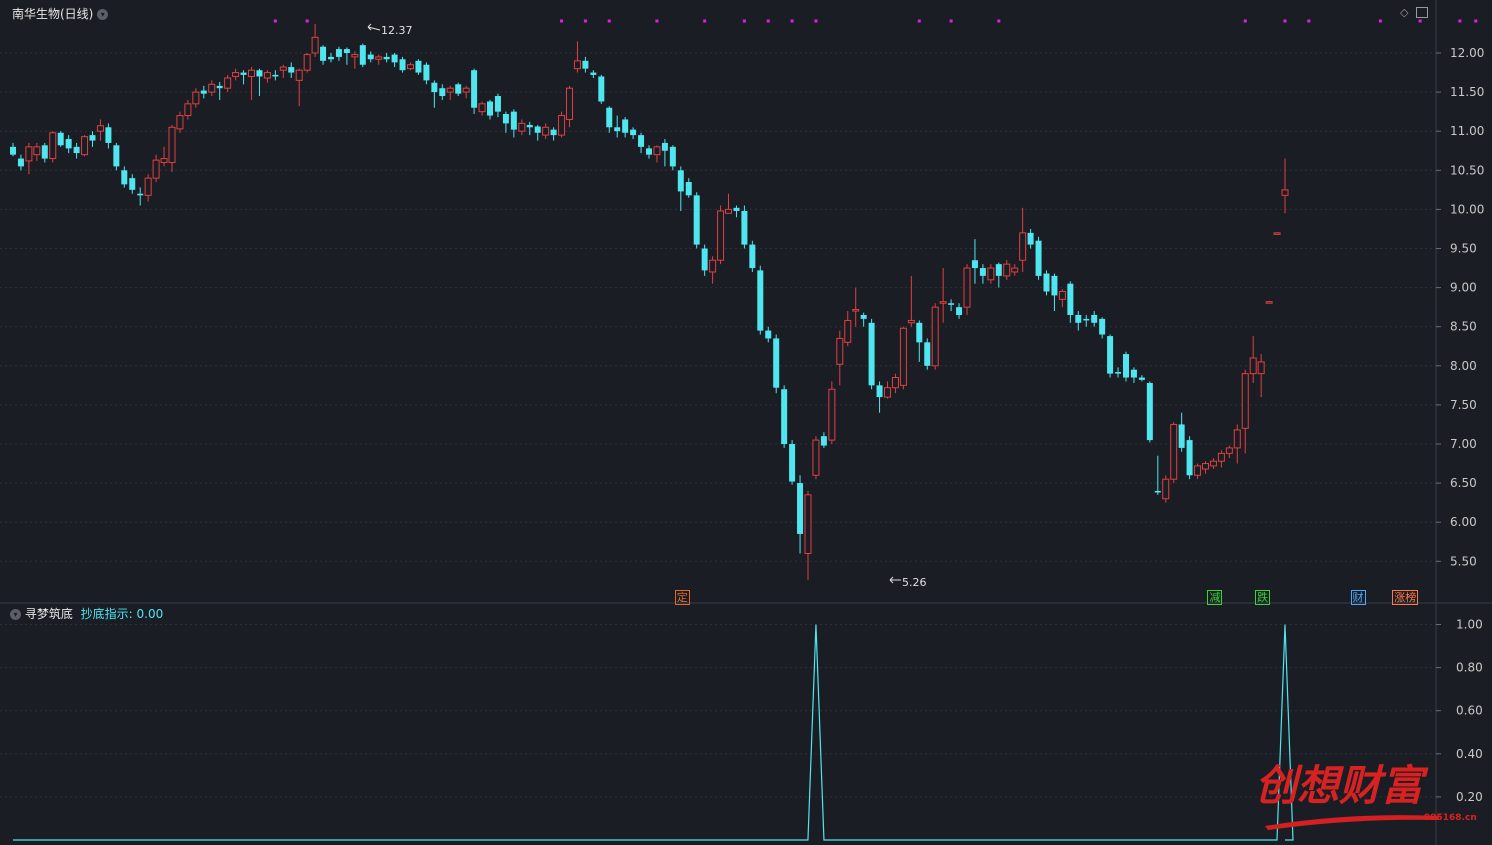  Describe the element at coordinates (1467, 170) in the screenshot. I see `price-tick-label: 10.50` at that location.